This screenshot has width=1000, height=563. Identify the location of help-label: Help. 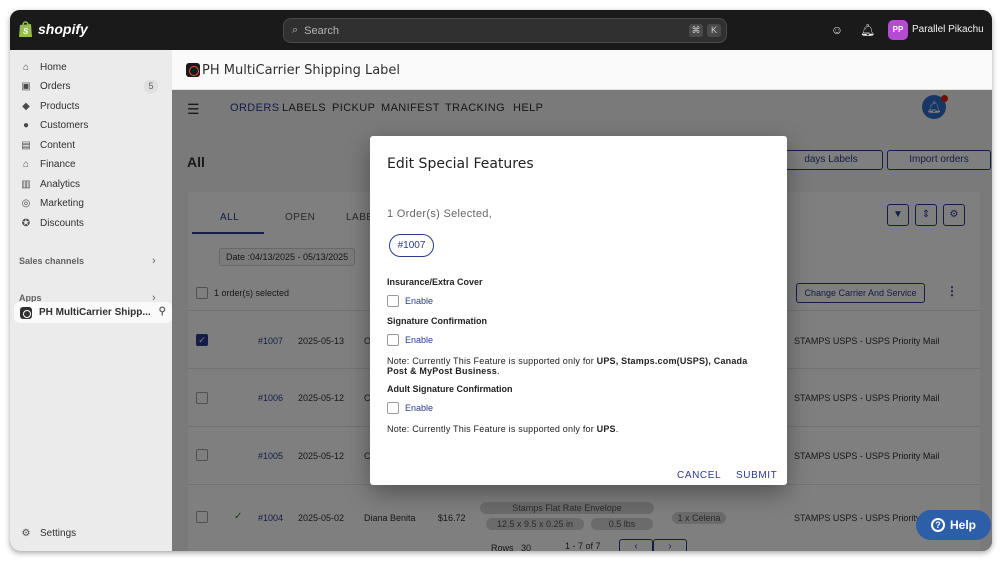
(962, 525).